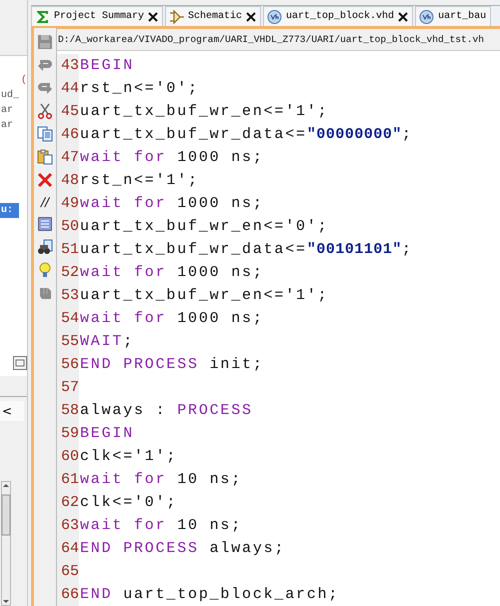 The image size is (500, 606). Describe the element at coordinates (45, 65) in the screenshot. I see `undo-icon` at that location.